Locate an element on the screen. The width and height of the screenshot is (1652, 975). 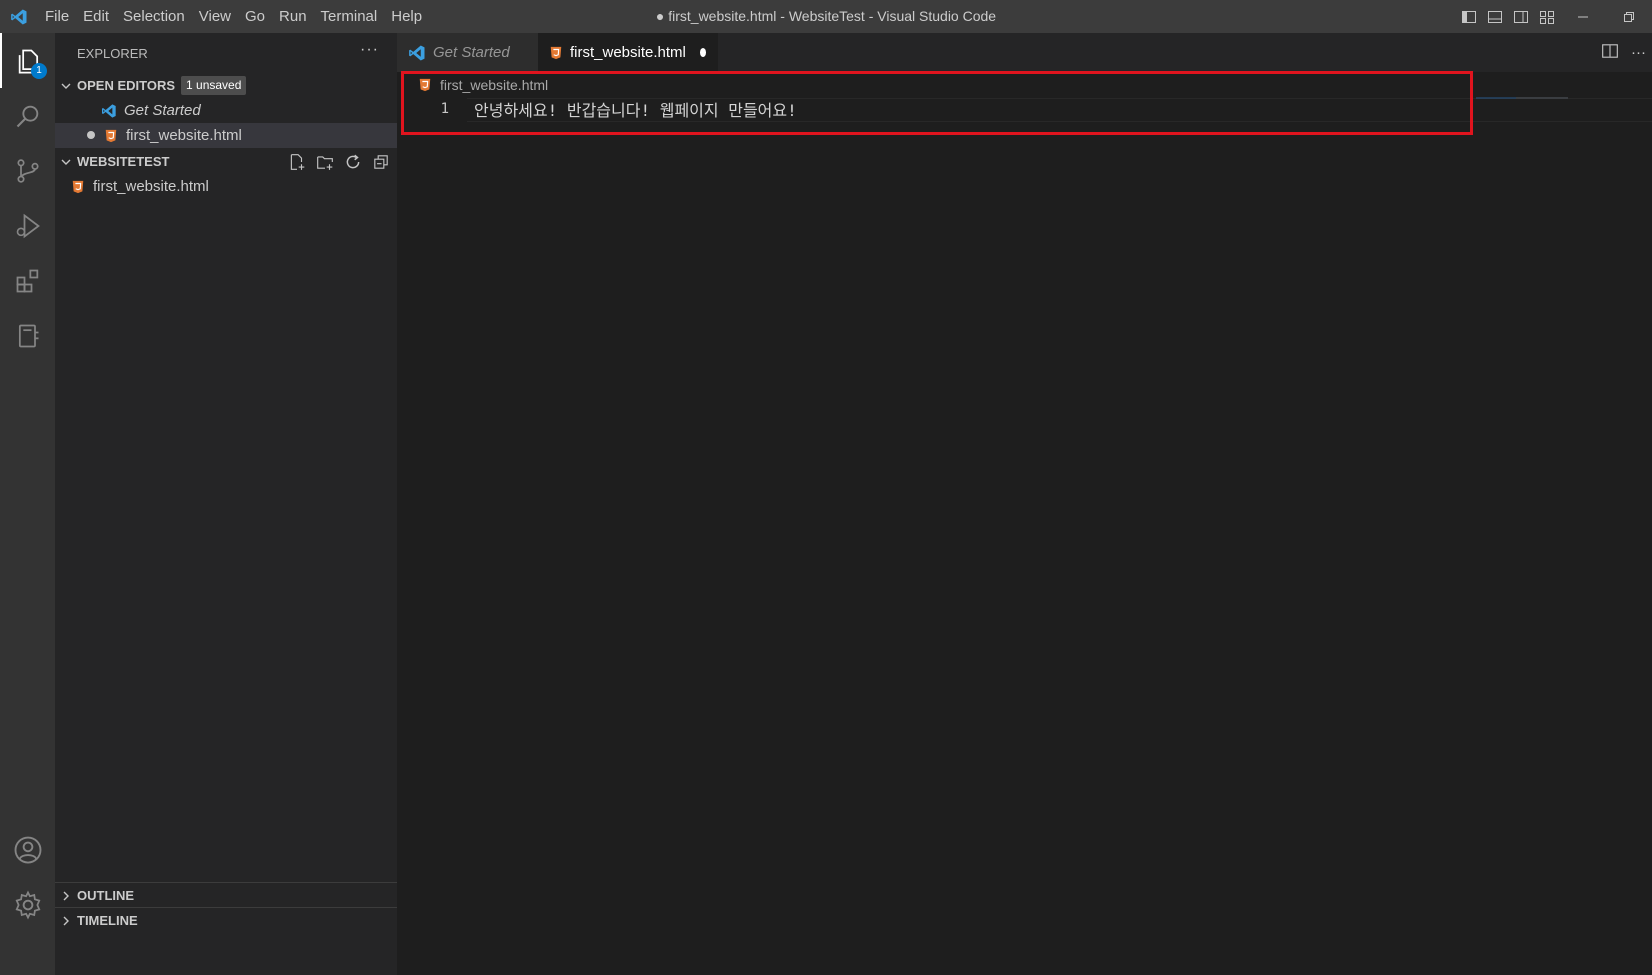
open-editor-first-website: first_website.html is located at coordinates (226, 135).